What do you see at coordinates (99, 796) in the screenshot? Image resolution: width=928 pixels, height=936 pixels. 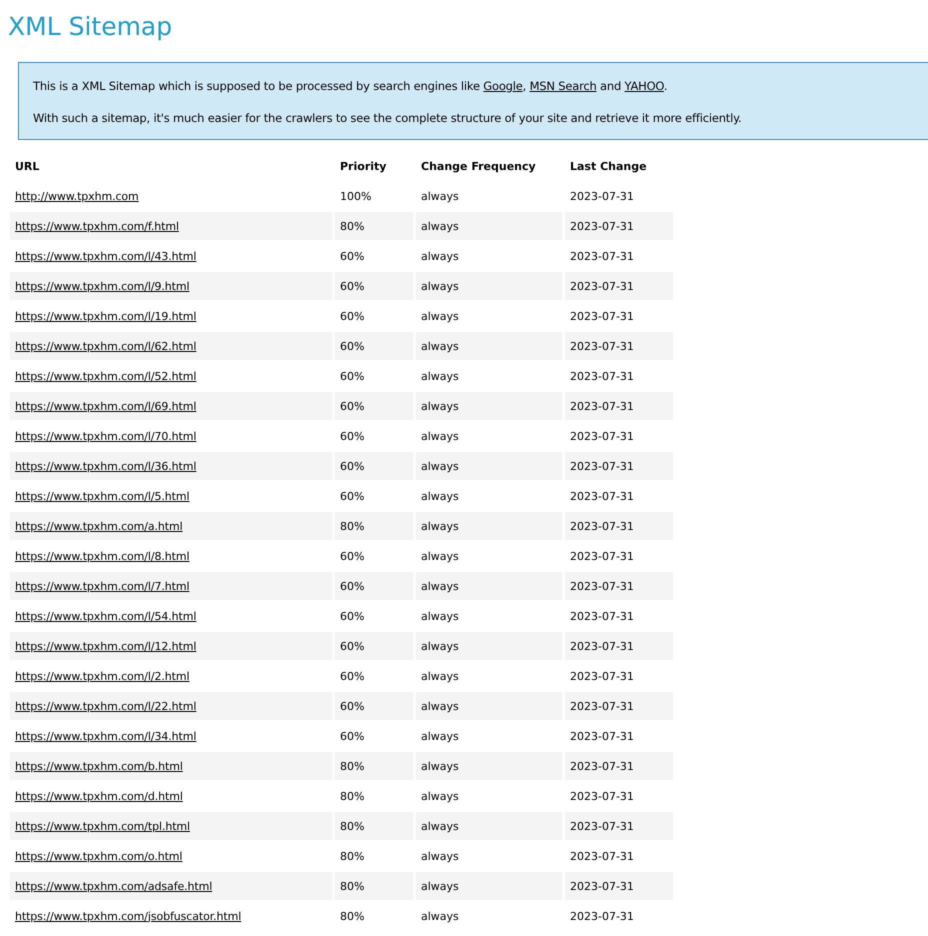 I see `url-link: https://www.tpxhm.com/d.html` at bounding box center [99, 796].